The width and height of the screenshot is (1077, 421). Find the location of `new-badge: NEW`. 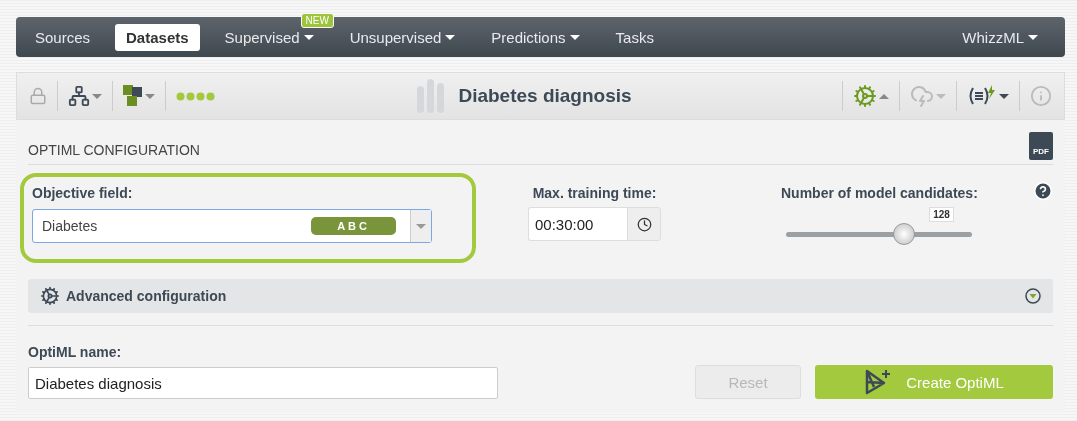

new-badge: NEW is located at coordinates (317, 20).